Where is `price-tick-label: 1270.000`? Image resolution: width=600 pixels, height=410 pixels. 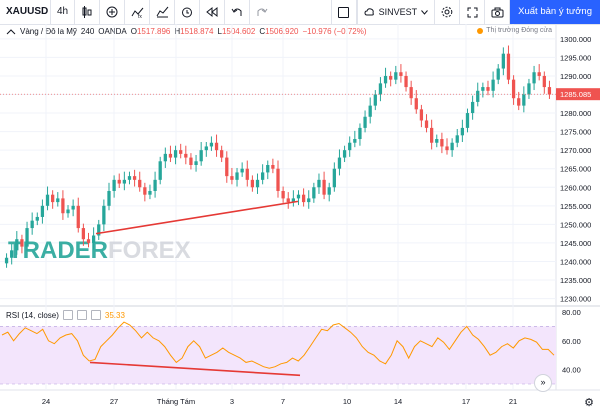 price-tick-label: 1270.000 is located at coordinates (575, 150).